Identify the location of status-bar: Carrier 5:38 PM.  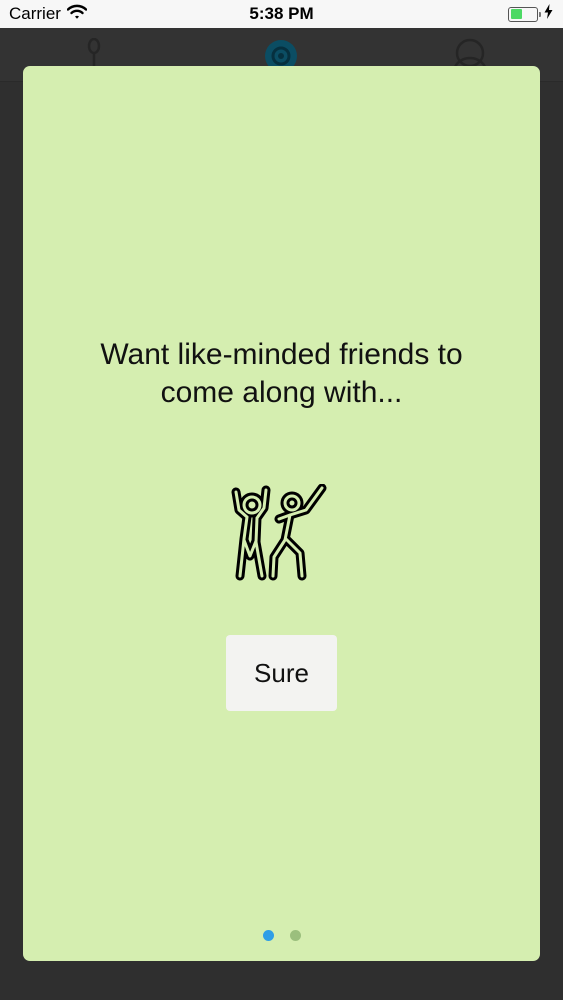
(281, 14).